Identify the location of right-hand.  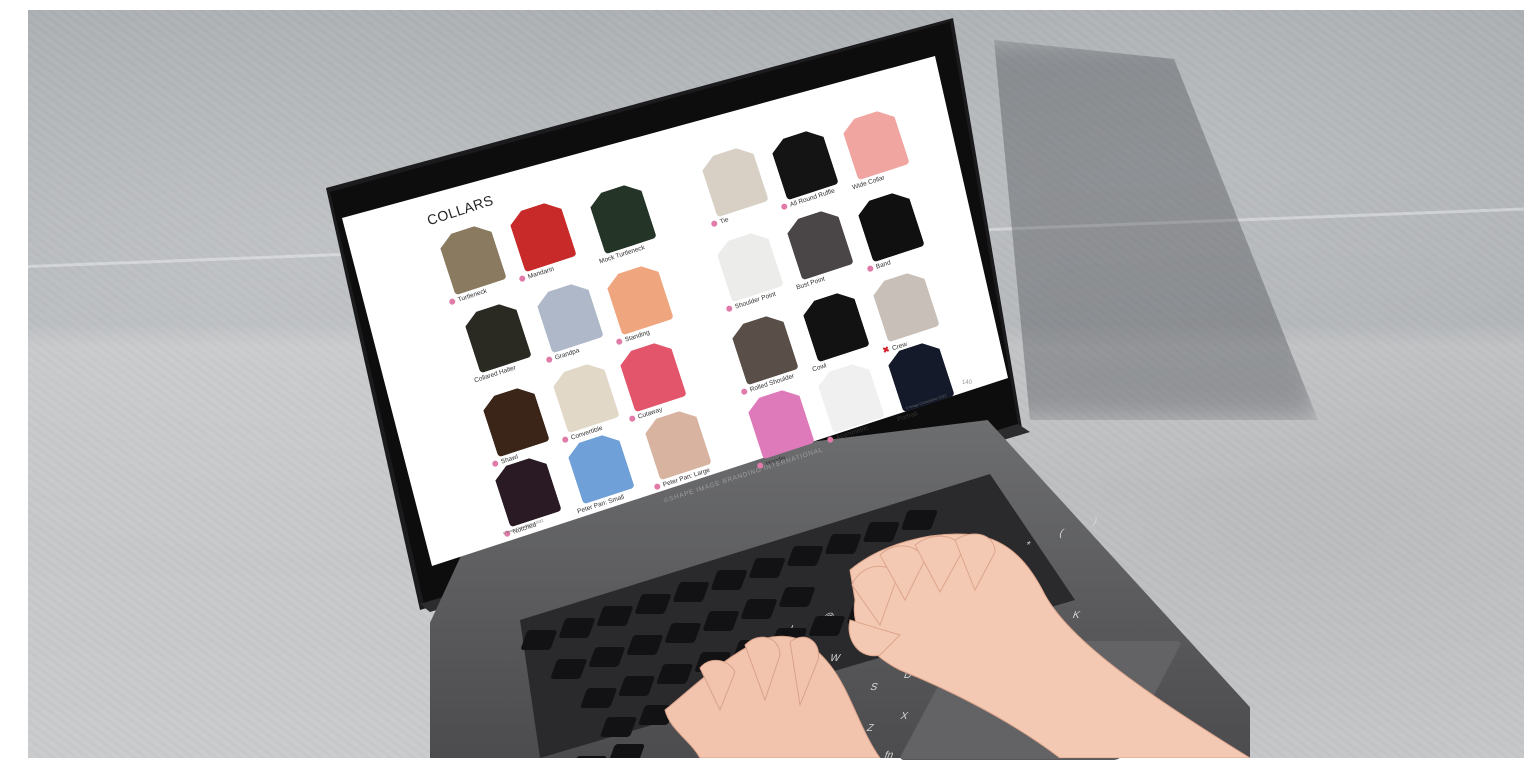
(1049, 645).